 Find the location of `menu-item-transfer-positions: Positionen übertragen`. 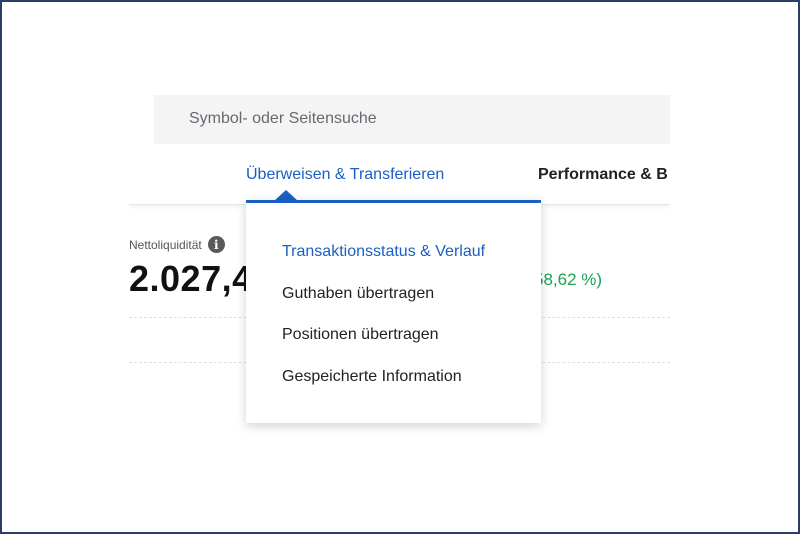

menu-item-transfer-positions: Positionen übertragen is located at coordinates (360, 335).